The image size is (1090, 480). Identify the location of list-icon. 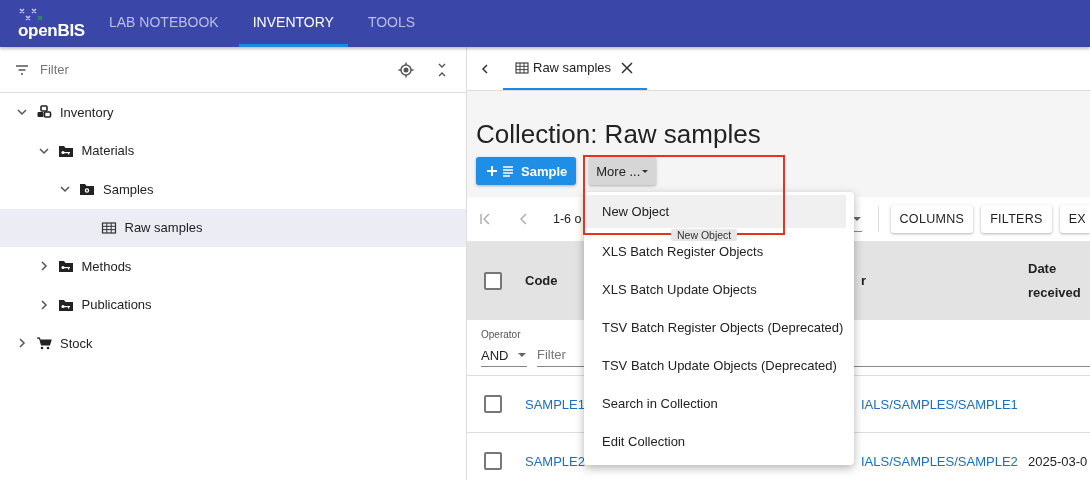
(508, 171).